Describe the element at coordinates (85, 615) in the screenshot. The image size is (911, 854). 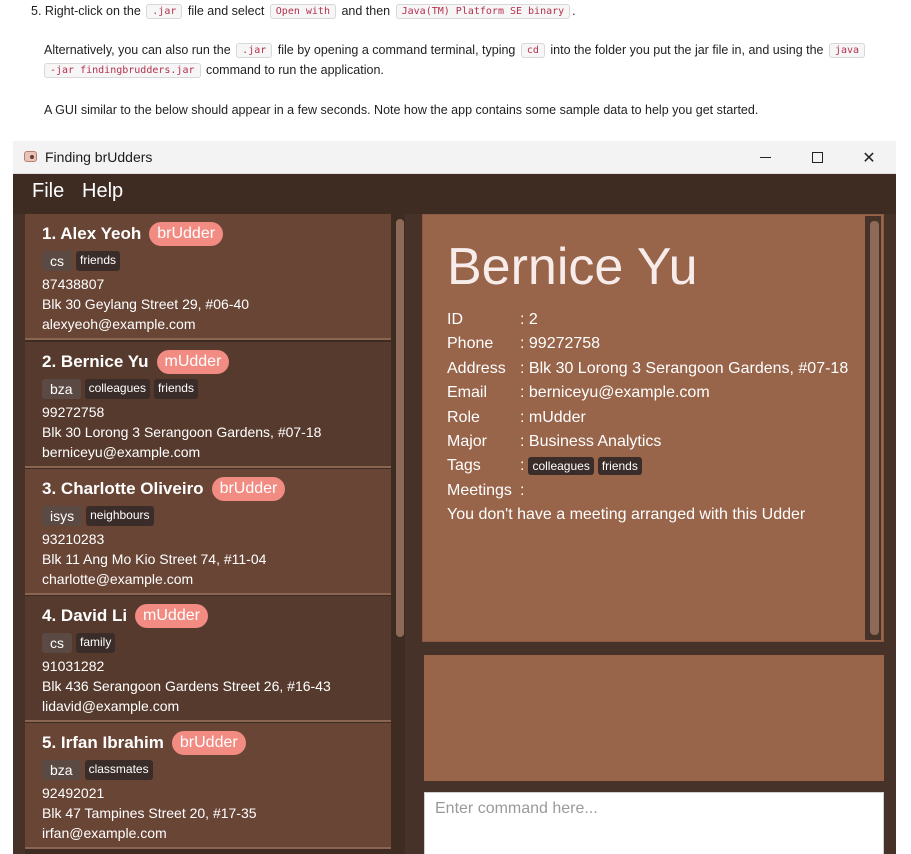
I see `person-name: 4. David Li` at that location.